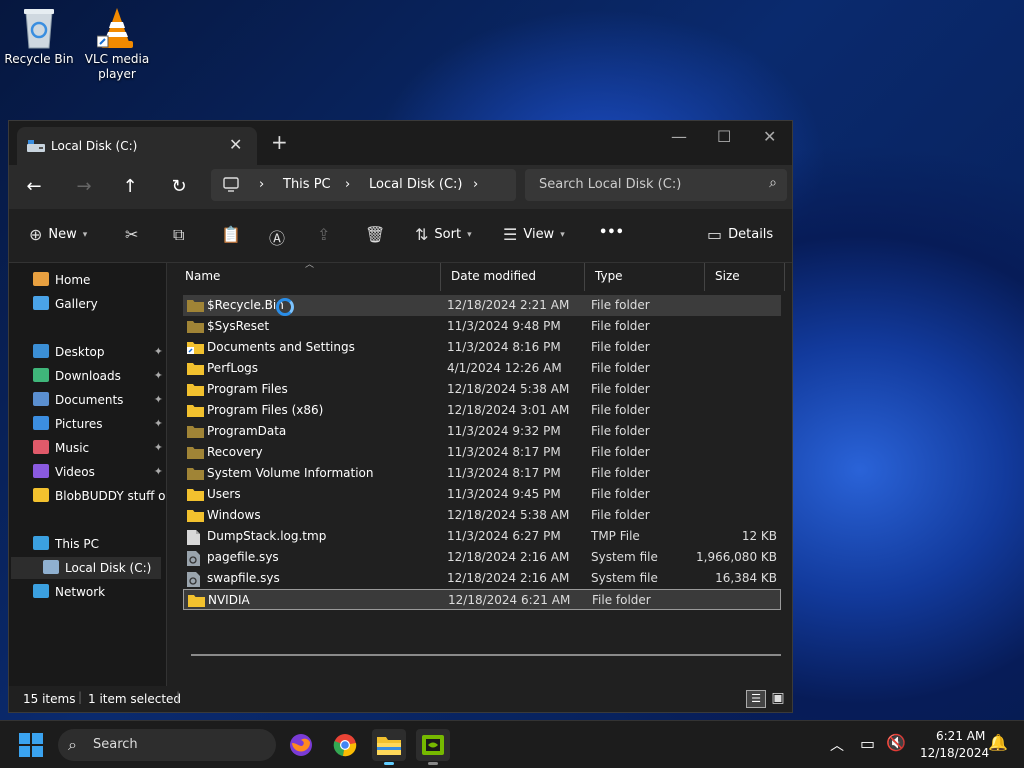 The width and height of the screenshot is (1024, 768). What do you see at coordinates (486, 655) in the screenshot?
I see `horizontal-scrollbar` at bounding box center [486, 655].